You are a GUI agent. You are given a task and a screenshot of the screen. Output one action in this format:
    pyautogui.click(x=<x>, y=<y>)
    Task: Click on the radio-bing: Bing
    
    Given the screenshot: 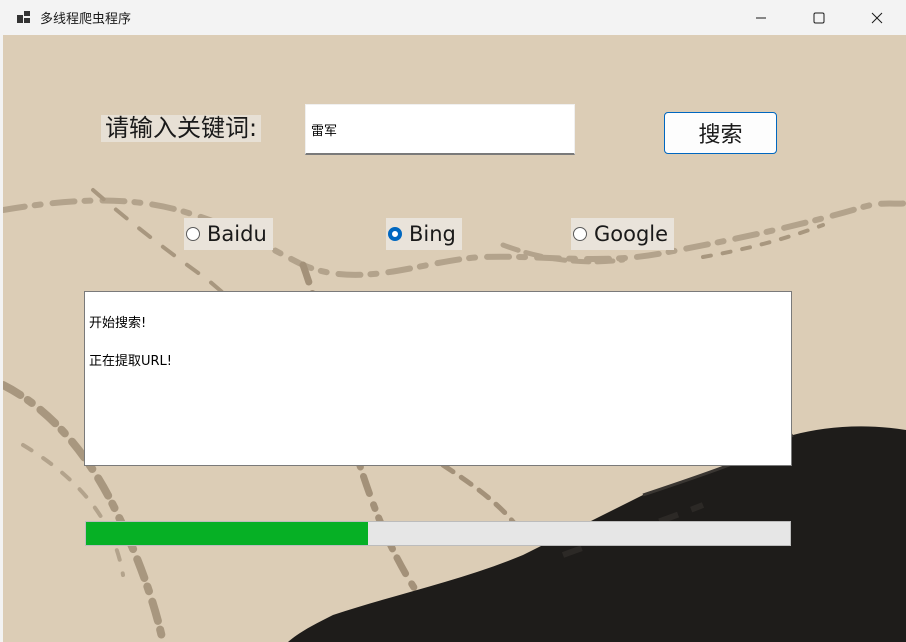 What is the action you would take?
    pyautogui.click(x=424, y=234)
    